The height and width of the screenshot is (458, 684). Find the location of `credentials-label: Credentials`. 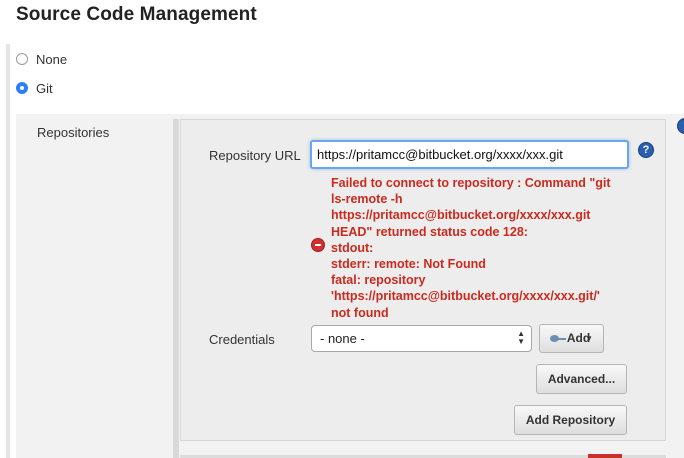

credentials-label: Credentials is located at coordinates (242, 339).